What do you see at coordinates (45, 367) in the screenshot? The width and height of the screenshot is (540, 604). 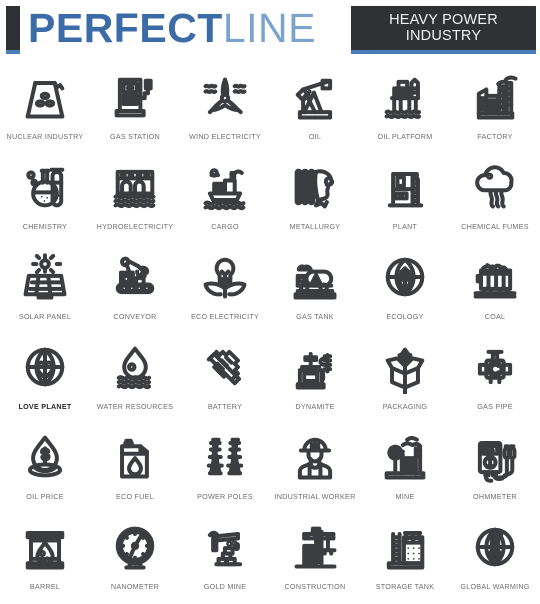 I see `globe-heart-icon` at bounding box center [45, 367].